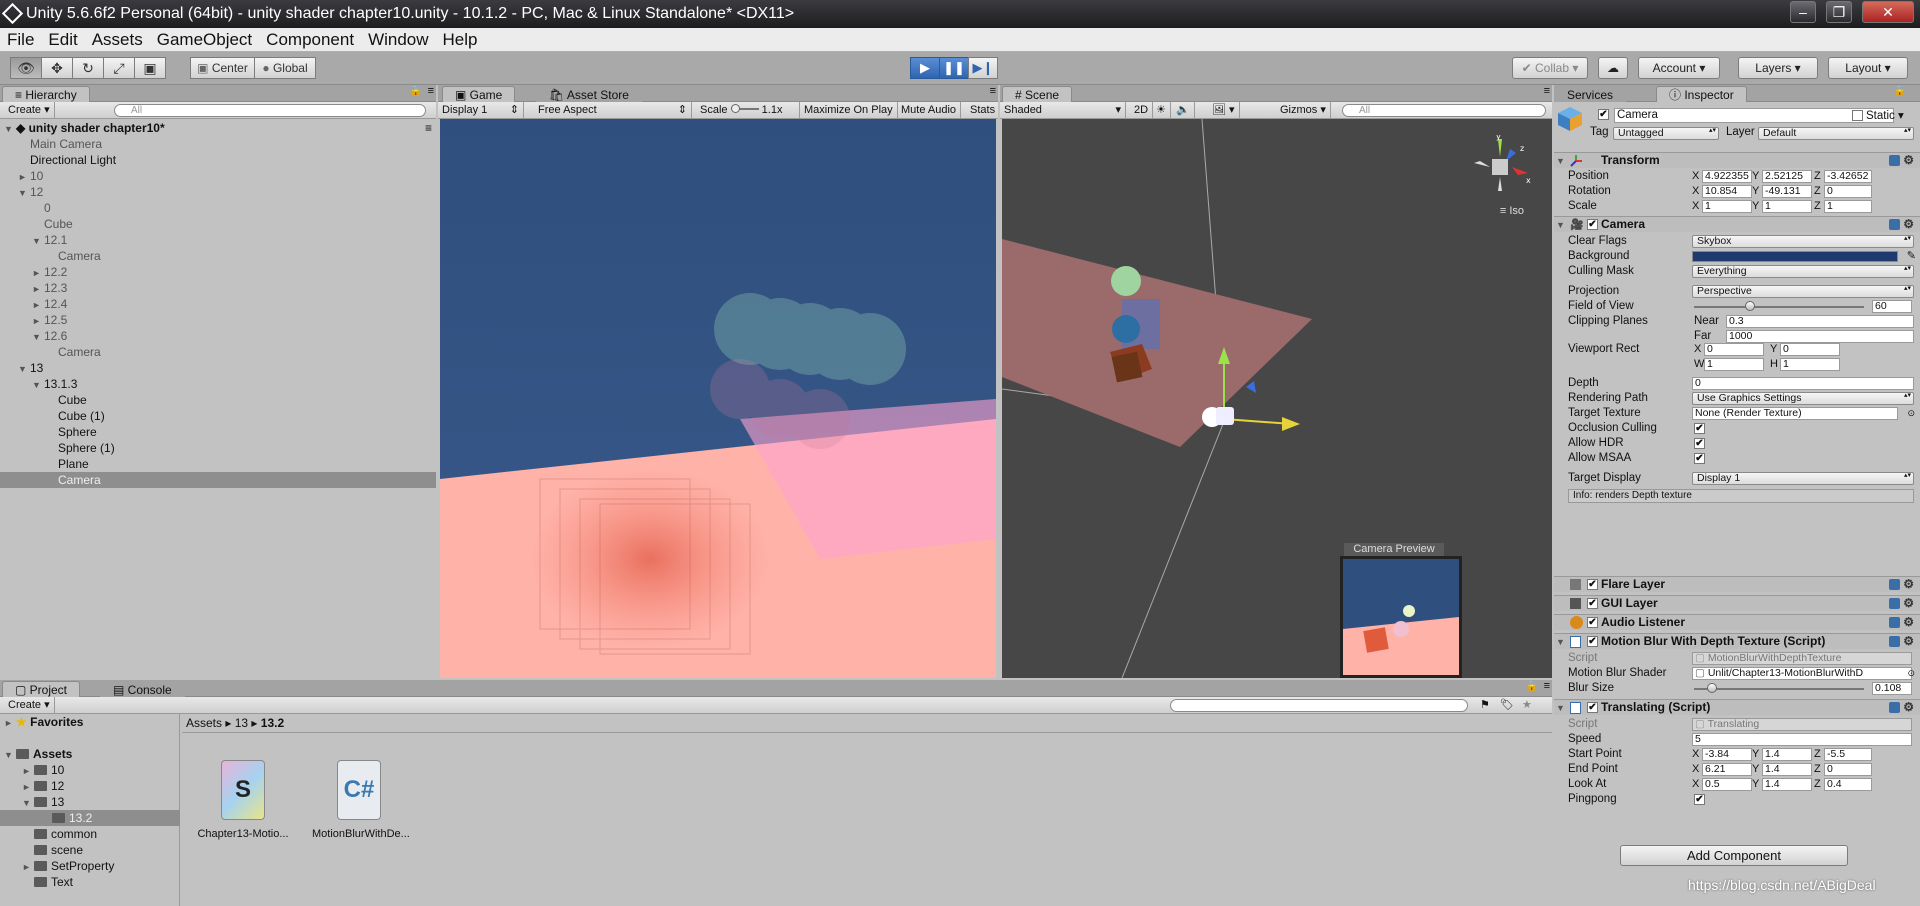 This screenshot has width=1920, height=906. What do you see at coordinates (1839, 12) in the screenshot?
I see `maximize-button: ❐` at bounding box center [1839, 12].